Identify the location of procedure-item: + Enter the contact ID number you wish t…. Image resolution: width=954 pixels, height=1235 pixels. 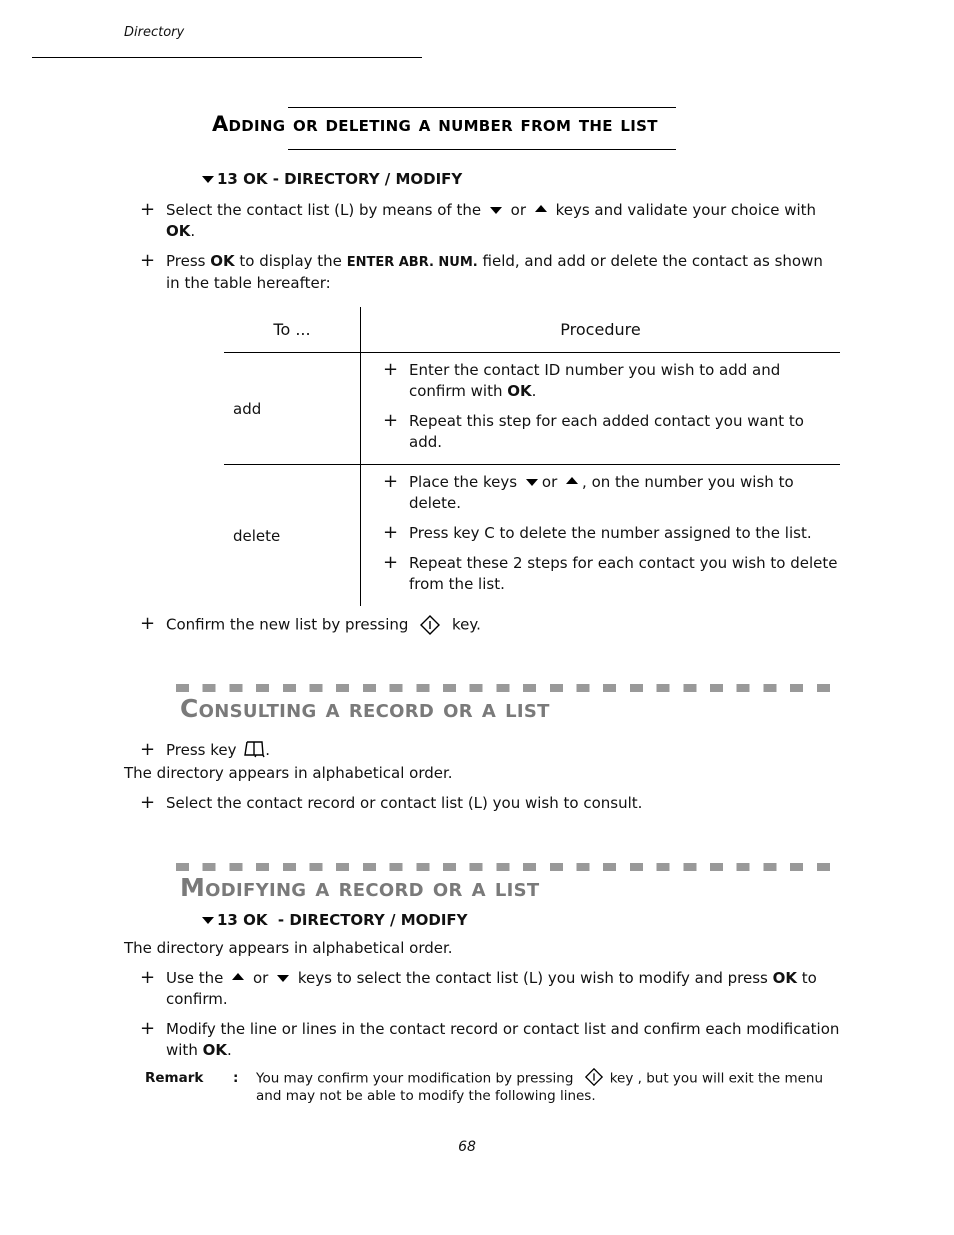
(582, 379).